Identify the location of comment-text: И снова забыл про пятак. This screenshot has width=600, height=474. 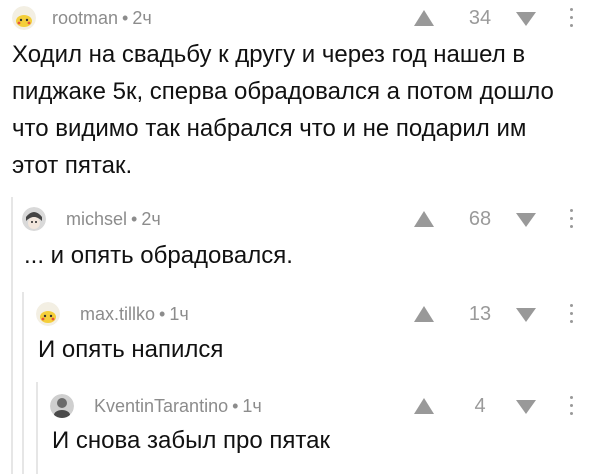
(191, 440).